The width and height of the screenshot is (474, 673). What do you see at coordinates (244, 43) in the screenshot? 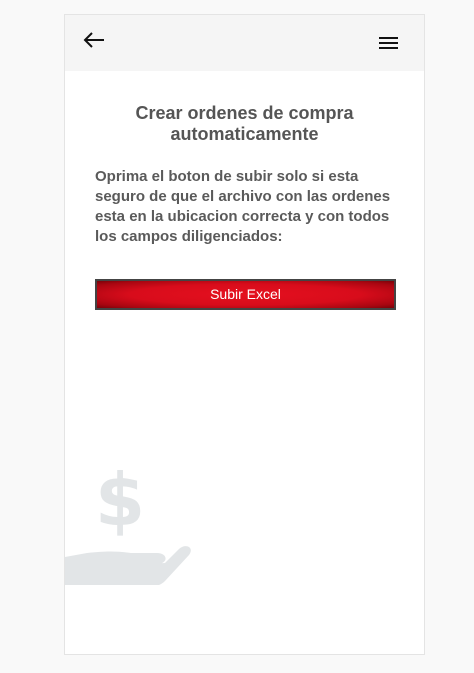
I see `top-bar` at bounding box center [244, 43].